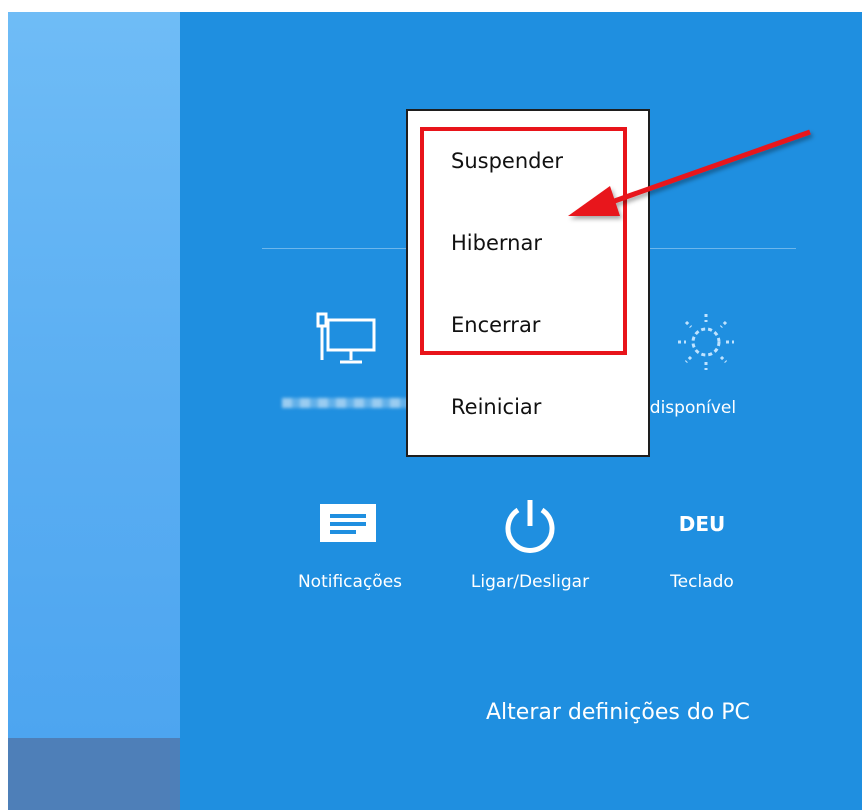  What do you see at coordinates (530, 582) in the screenshot?
I see `power-label: Ligar/Desligar` at bounding box center [530, 582].